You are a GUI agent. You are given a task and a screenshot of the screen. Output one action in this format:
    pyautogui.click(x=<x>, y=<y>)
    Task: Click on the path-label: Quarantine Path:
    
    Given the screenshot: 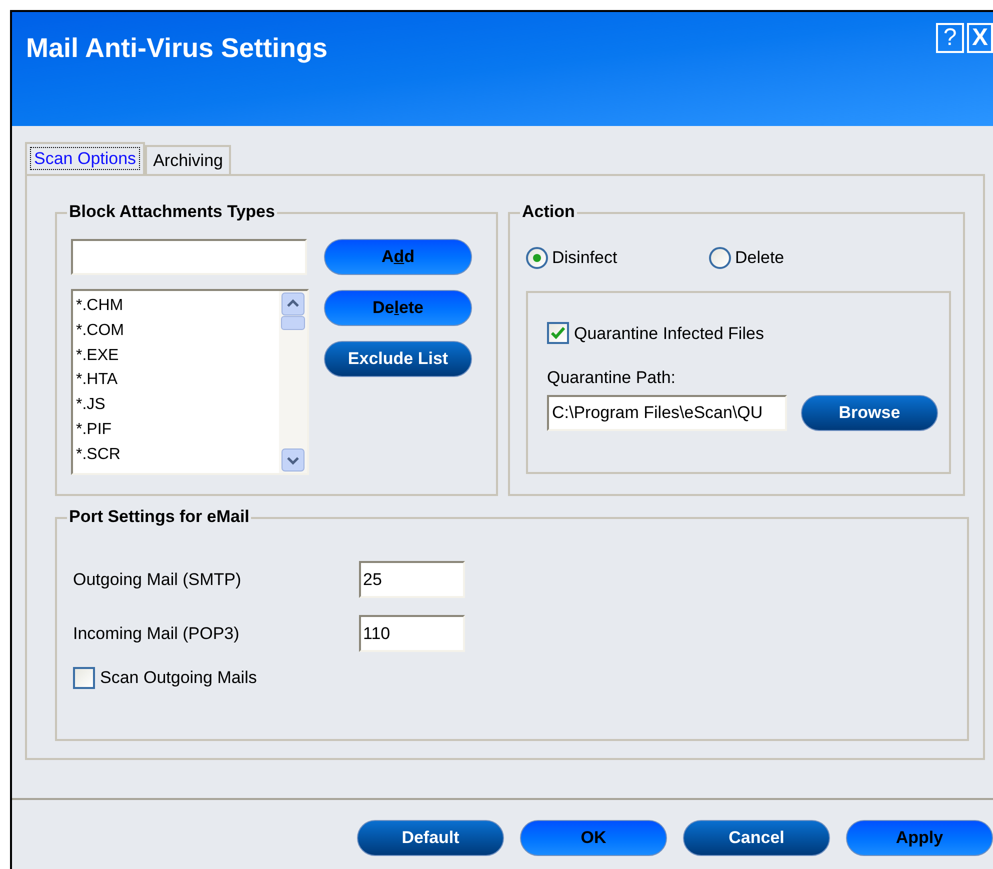 What is the action you would take?
    pyautogui.click(x=612, y=378)
    